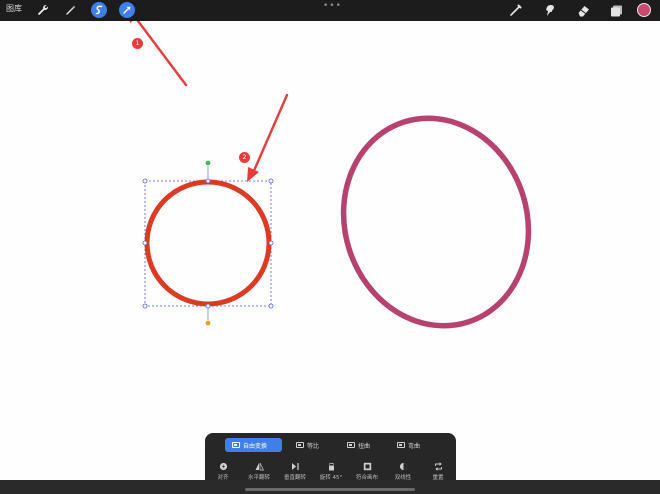 This screenshot has height=494, width=660. Describe the element at coordinates (244, 157) in the screenshot. I see `annotation-marker-2: 2` at that location.